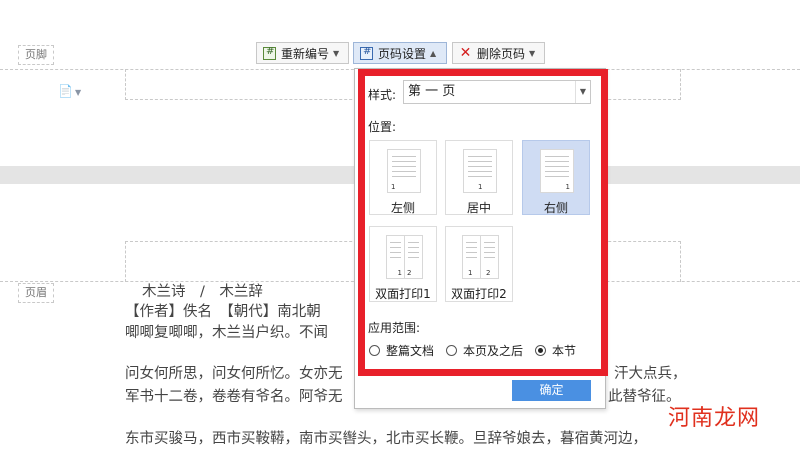 The width and height of the screenshot is (800, 450). I want to click on apply-scope-label: 应用范围:, so click(394, 328).